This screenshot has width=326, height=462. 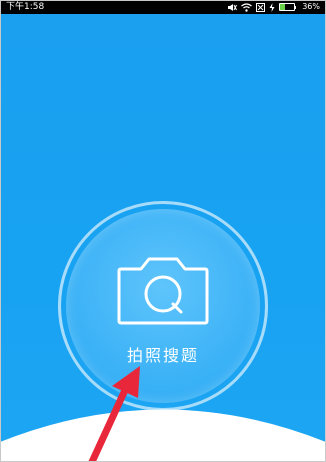 I want to click on red-arrow-annotation, so click(x=114, y=414).